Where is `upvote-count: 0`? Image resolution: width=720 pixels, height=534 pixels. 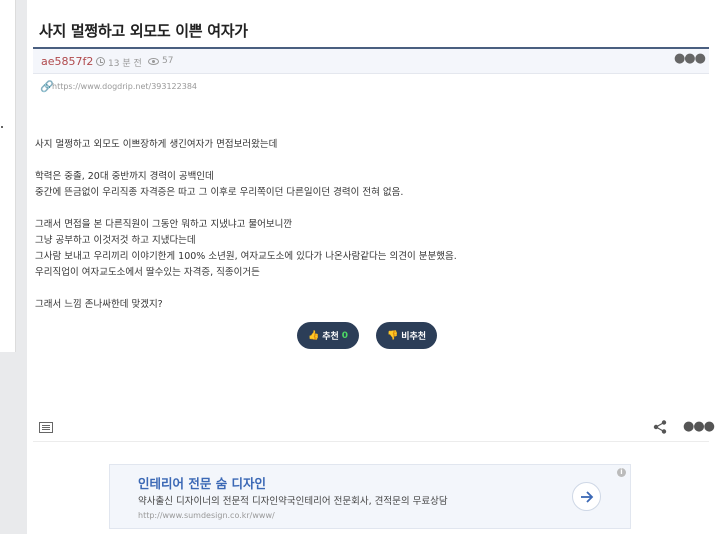 upvote-count: 0 is located at coordinates (345, 335).